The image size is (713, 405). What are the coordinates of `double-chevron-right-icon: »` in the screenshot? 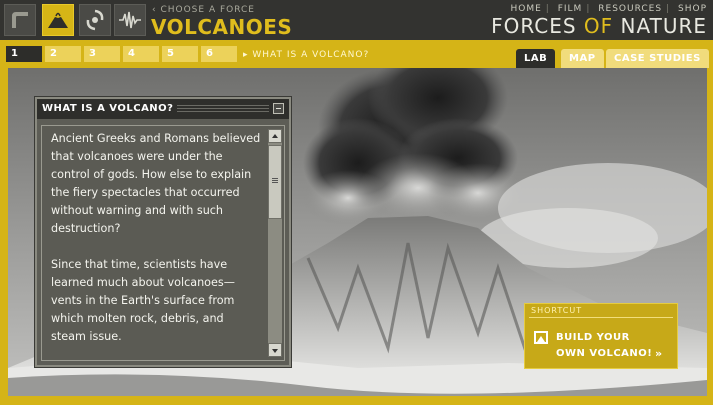 It's located at (659, 353).